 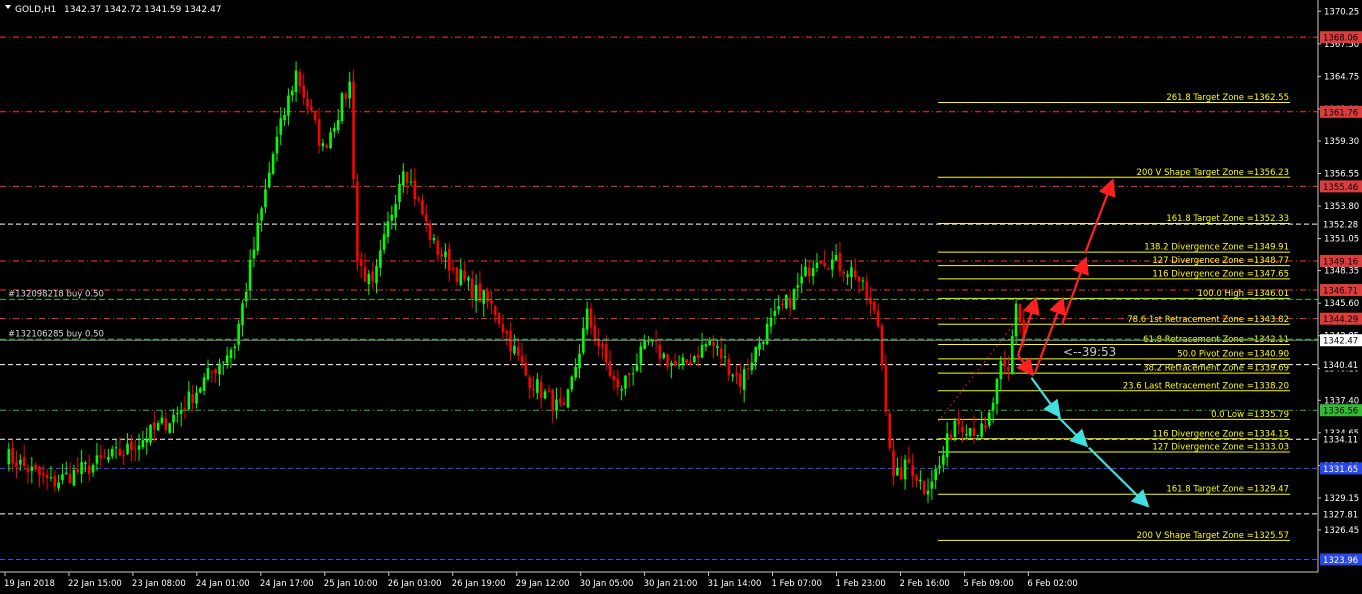 What do you see at coordinates (159, 584) in the screenshot?
I see `time-tick-label: 23 Jan 08:00` at bounding box center [159, 584].